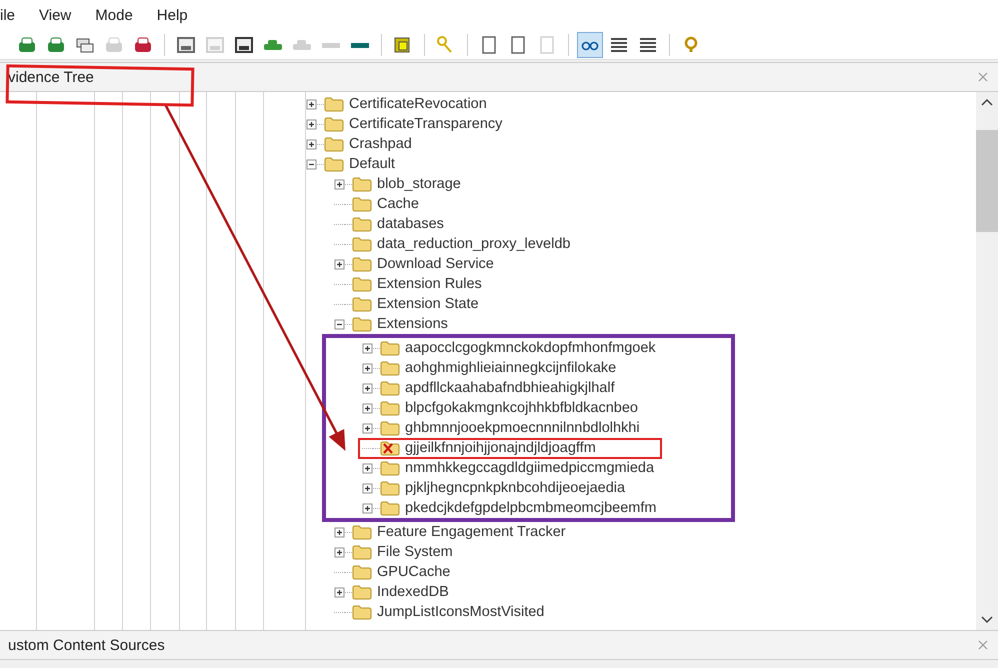 This screenshot has height=668, width=998. Describe the element at coordinates (987, 181) in the screenshot. I see `scrollbar-thumb` at that location.